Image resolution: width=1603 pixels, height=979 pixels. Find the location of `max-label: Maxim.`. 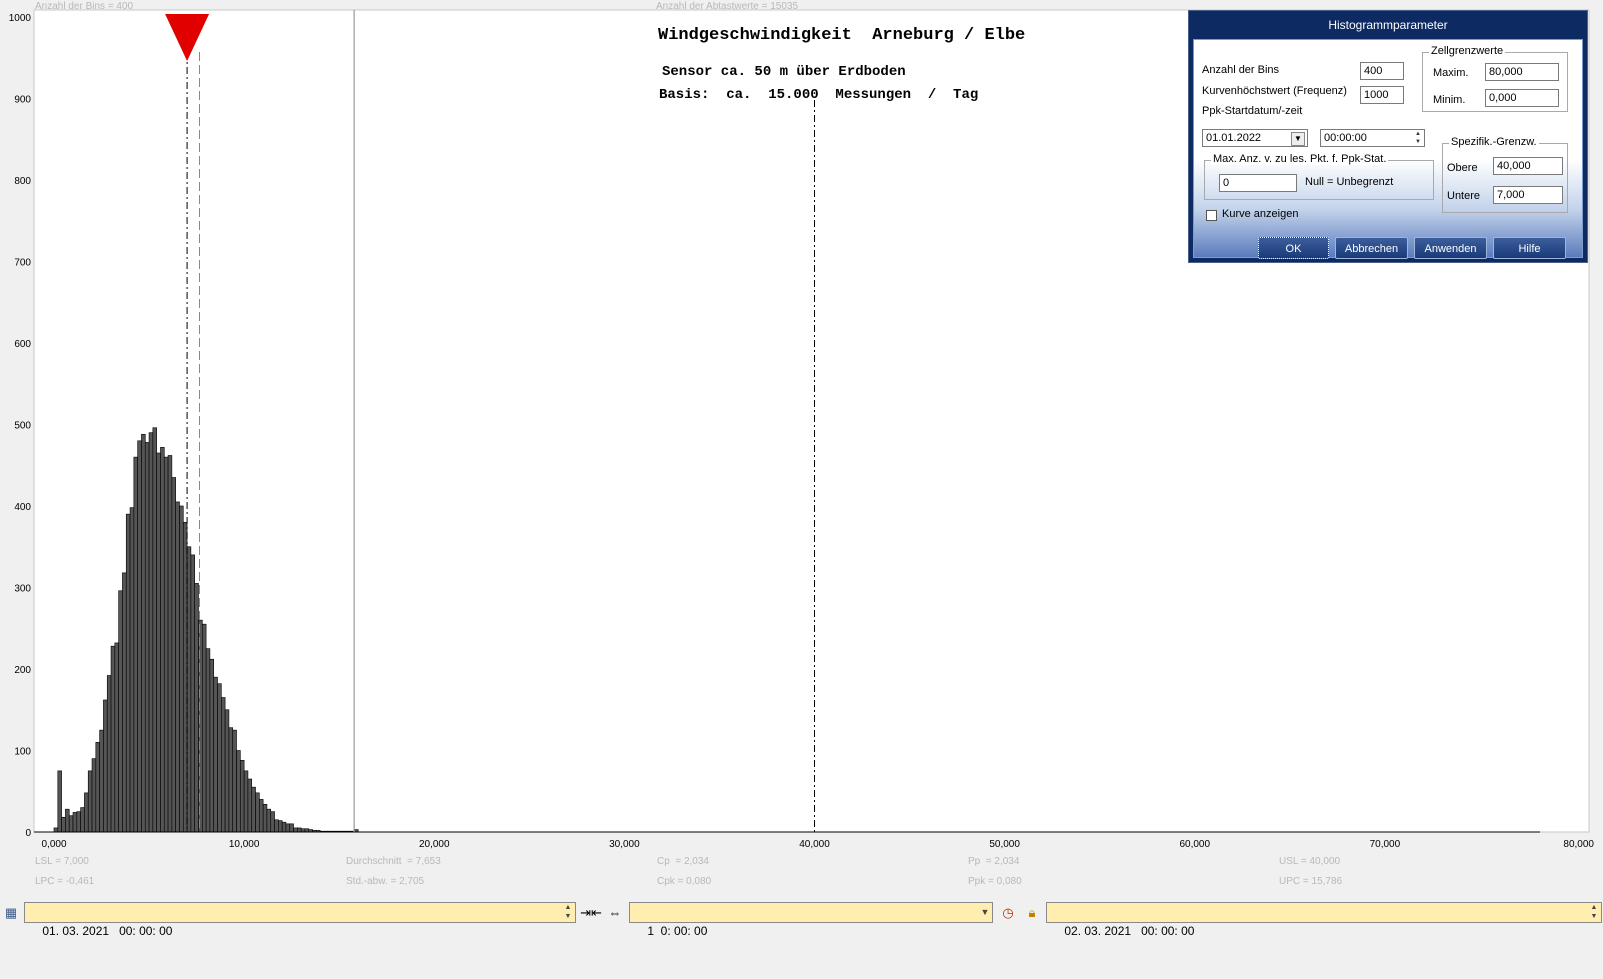

max-label: Maxim. is located at coordinates (1451, 73).